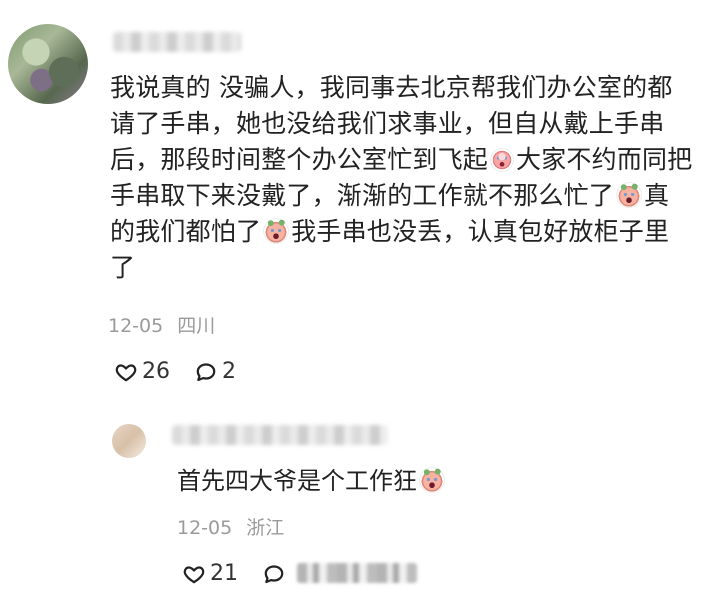 This screenshot has width=712, height=600. Describe the element at coordinates (136, 326) in the screenshot. I see `comment-date: 12-05` at that location.